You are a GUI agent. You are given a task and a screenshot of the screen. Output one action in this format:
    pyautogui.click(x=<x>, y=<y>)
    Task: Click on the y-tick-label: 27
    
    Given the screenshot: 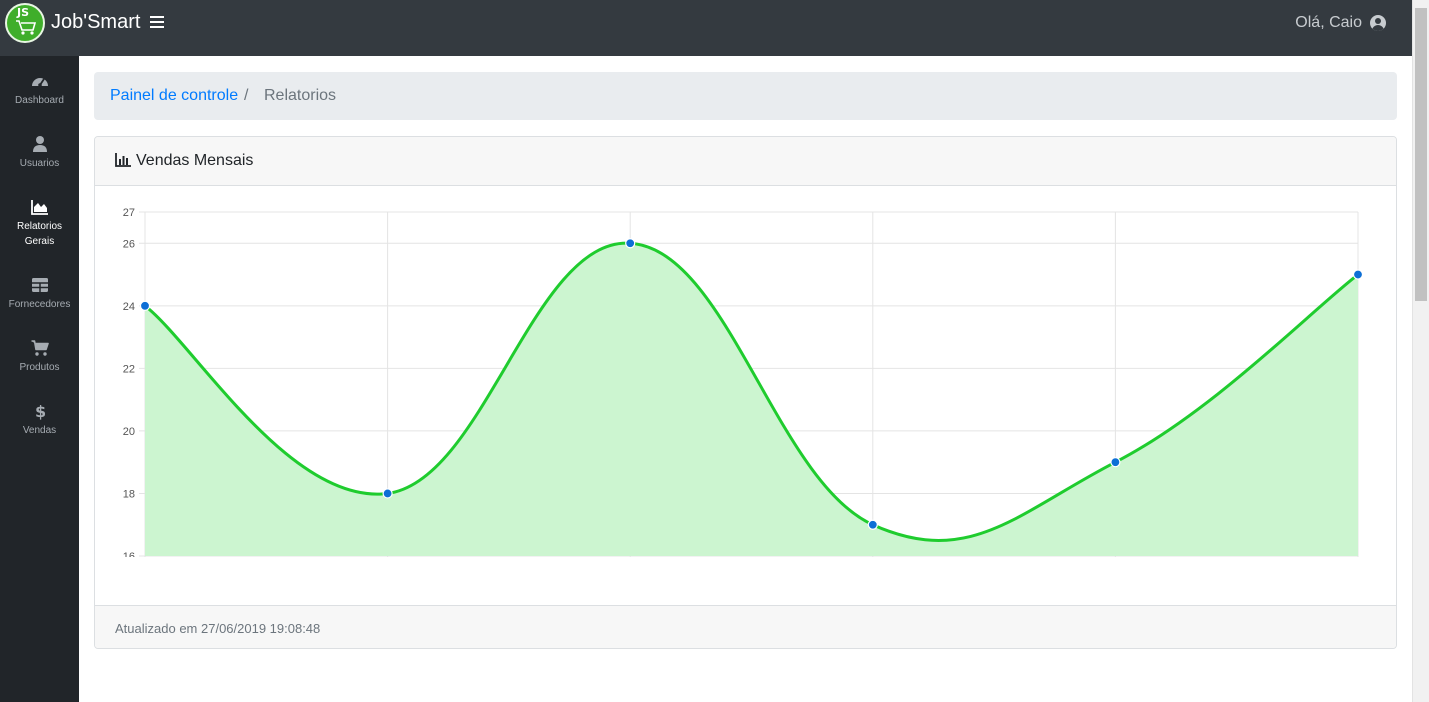 What is the action you would take?
    pyautogui.click(x=129, y=213)
    